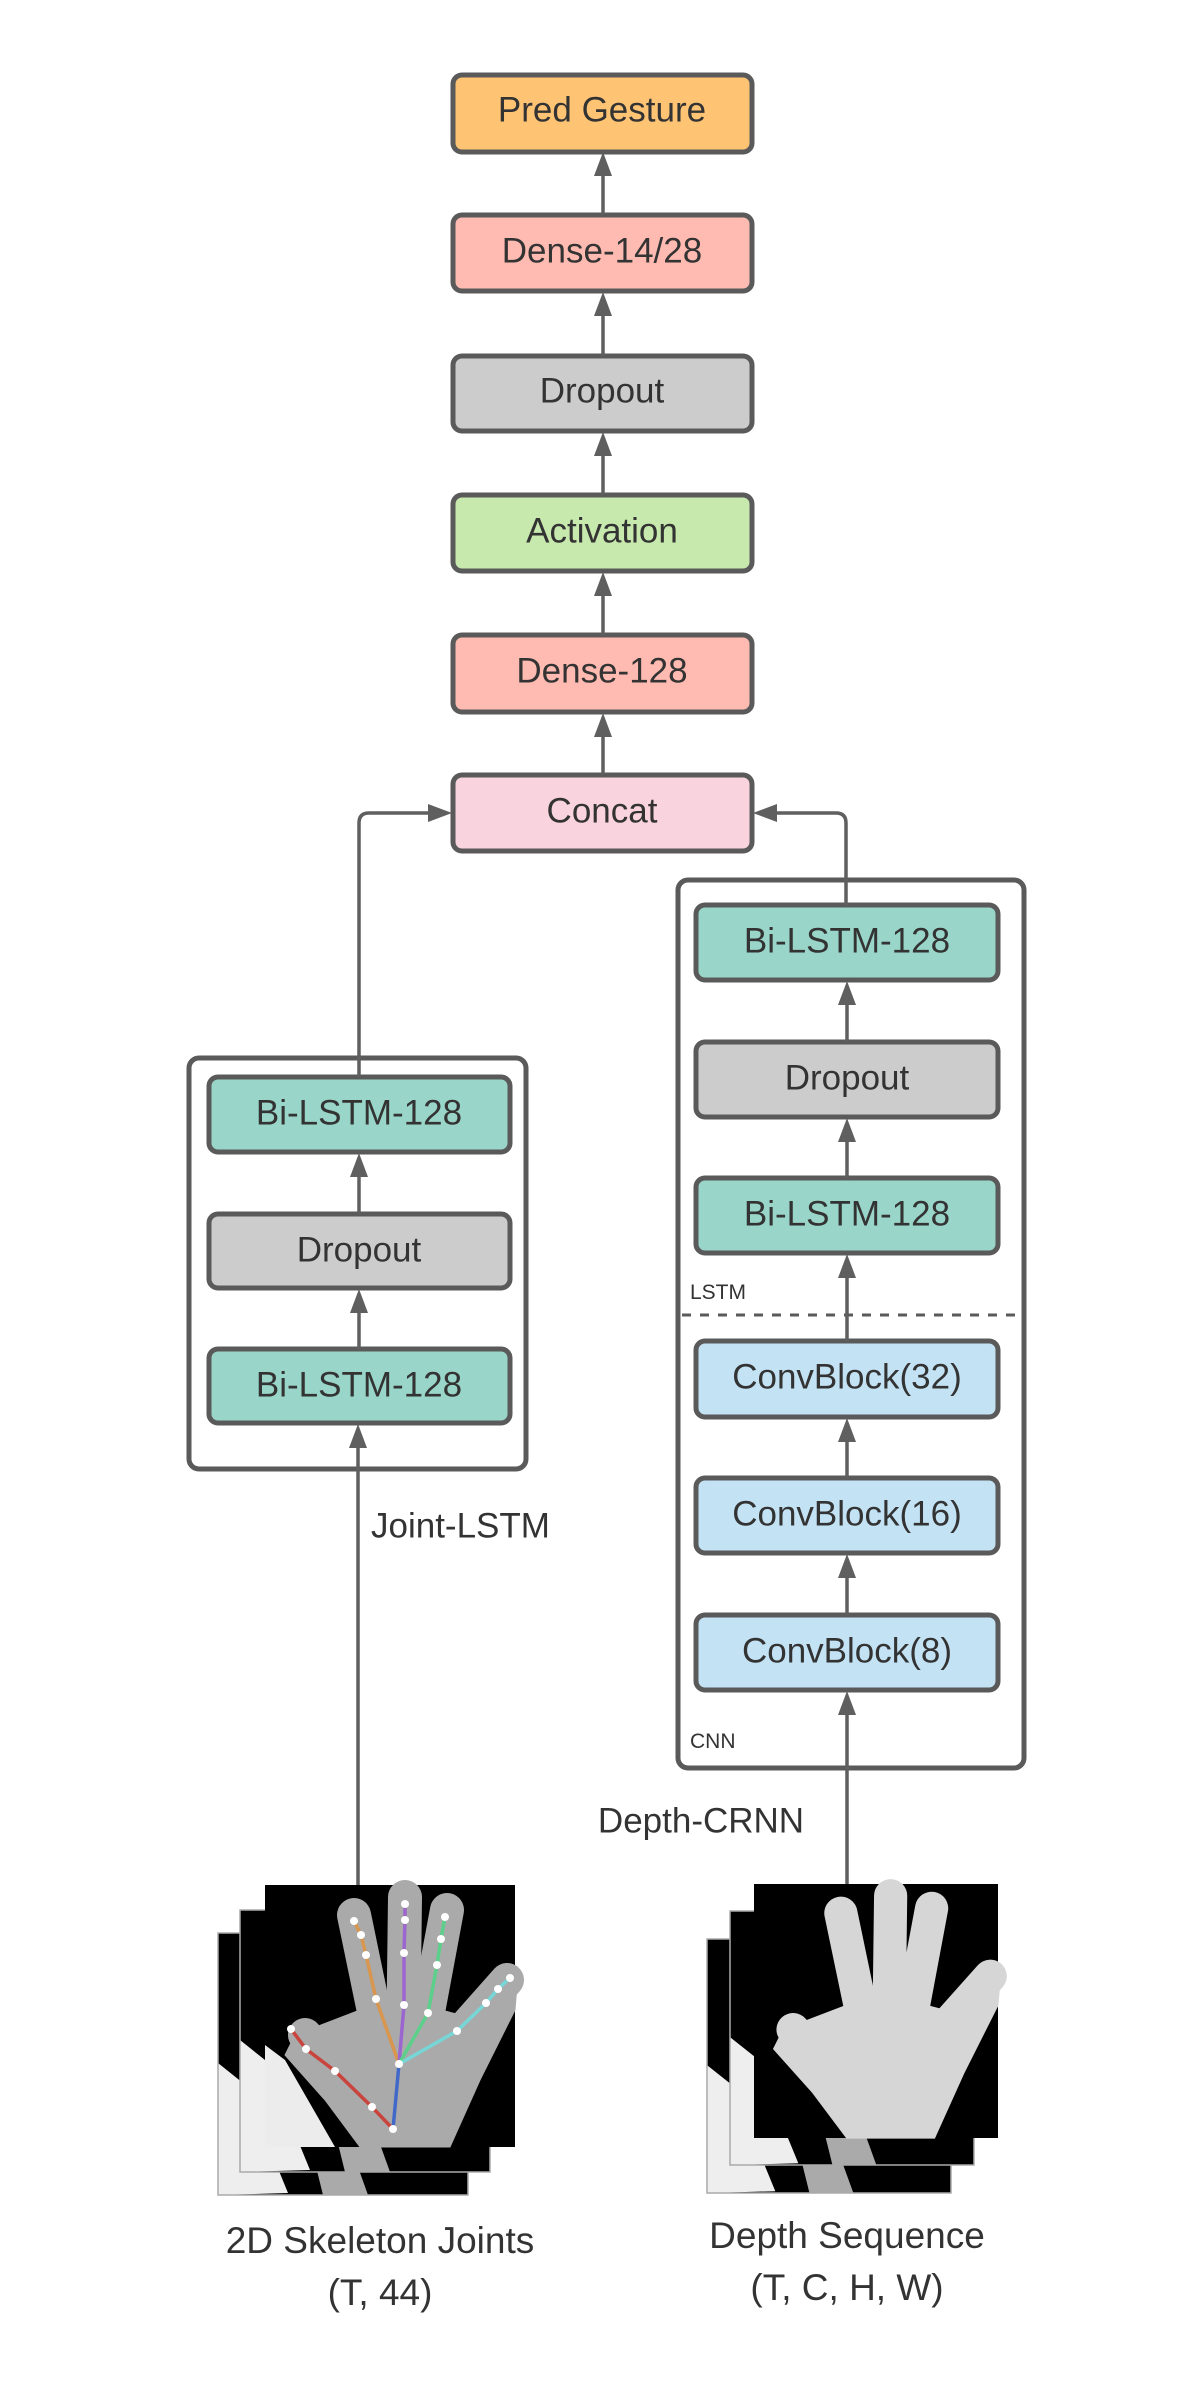  I want to click on activation-label: Activation, so click(602, 531).